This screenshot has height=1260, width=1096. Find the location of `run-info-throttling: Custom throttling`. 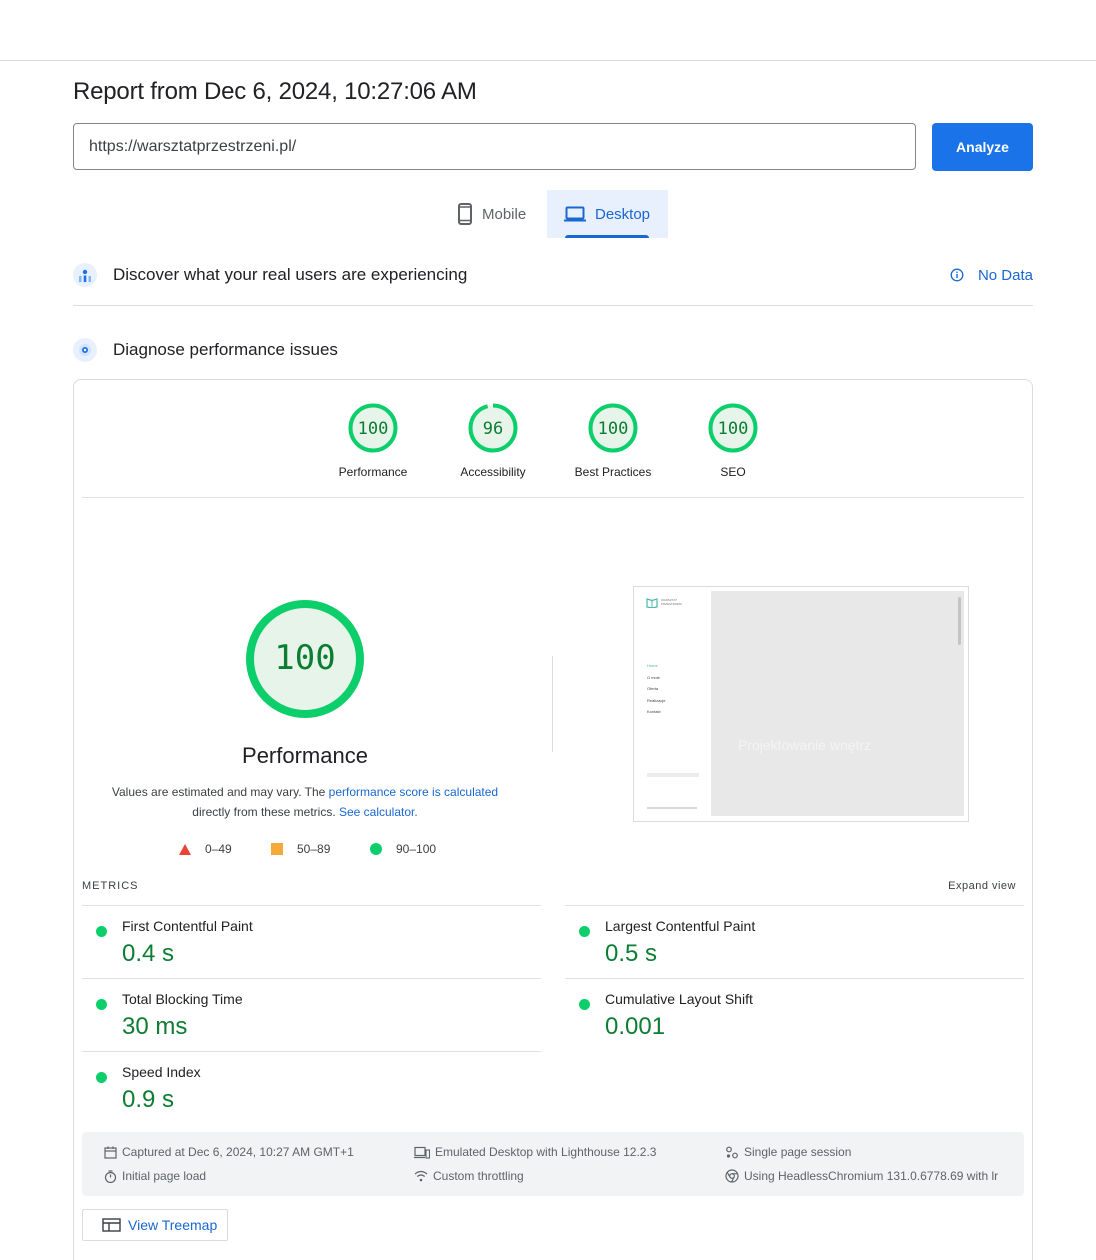

run-info-throttling: Custom throttling is located at coordinates (469, 1176).